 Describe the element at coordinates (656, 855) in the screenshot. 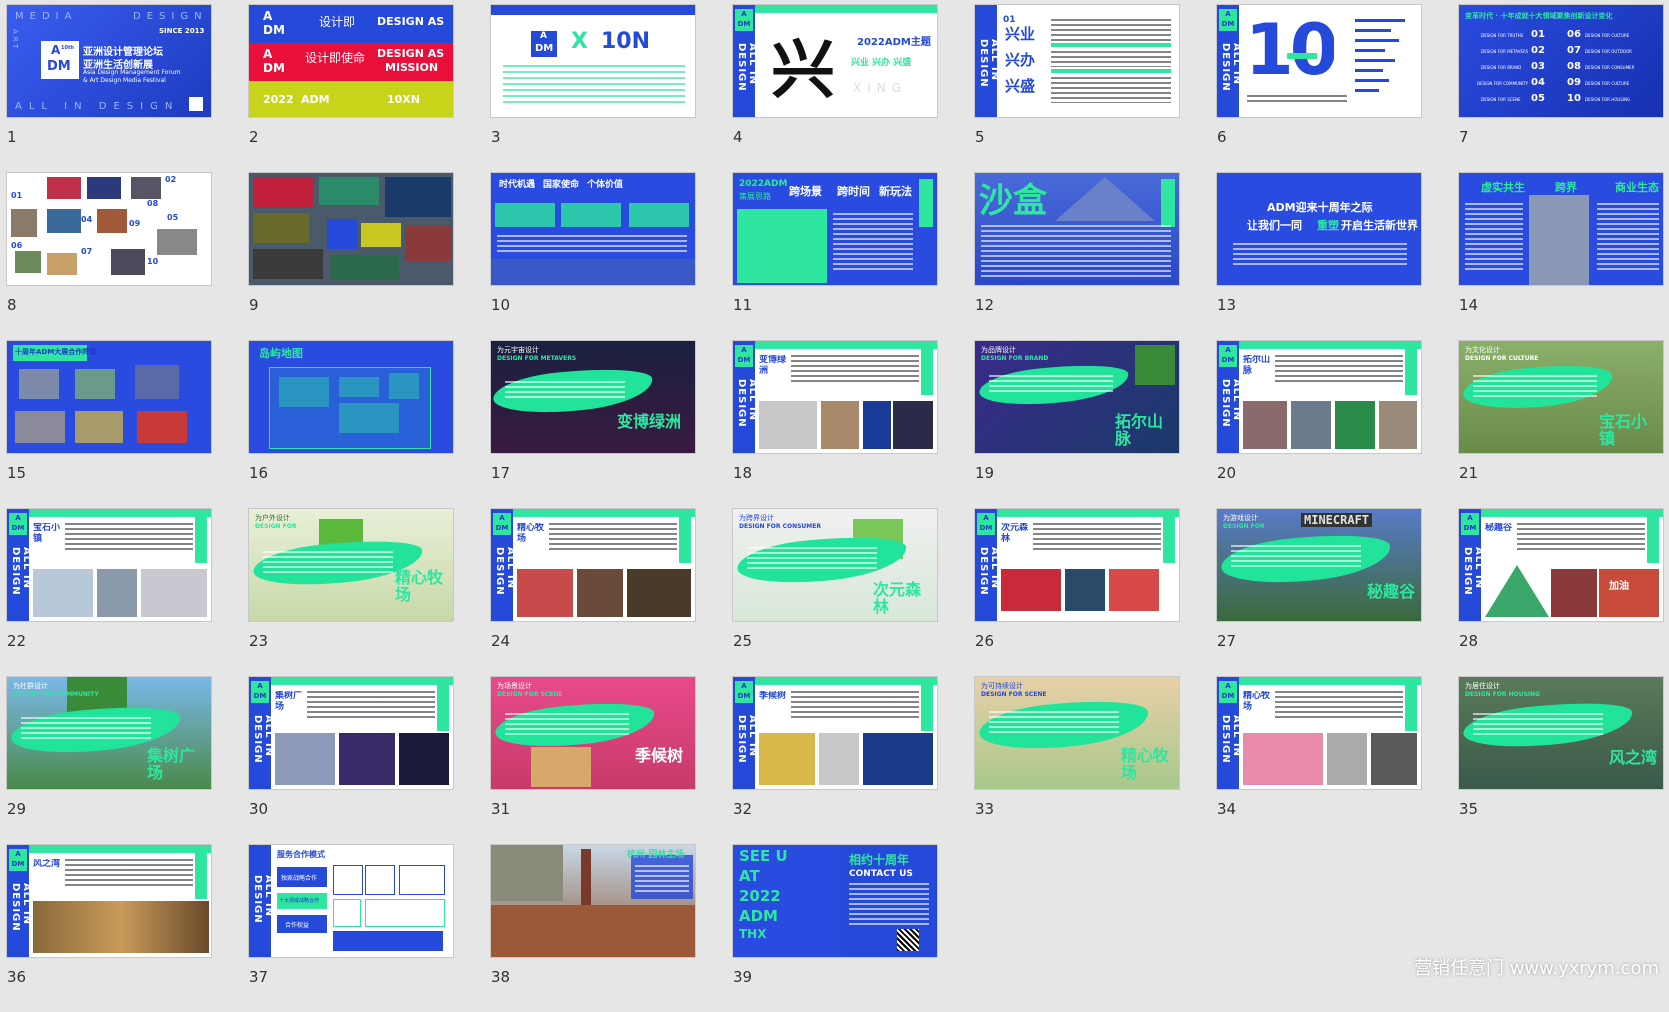

I see `slide-title: 杭州·园林主场` at that location.